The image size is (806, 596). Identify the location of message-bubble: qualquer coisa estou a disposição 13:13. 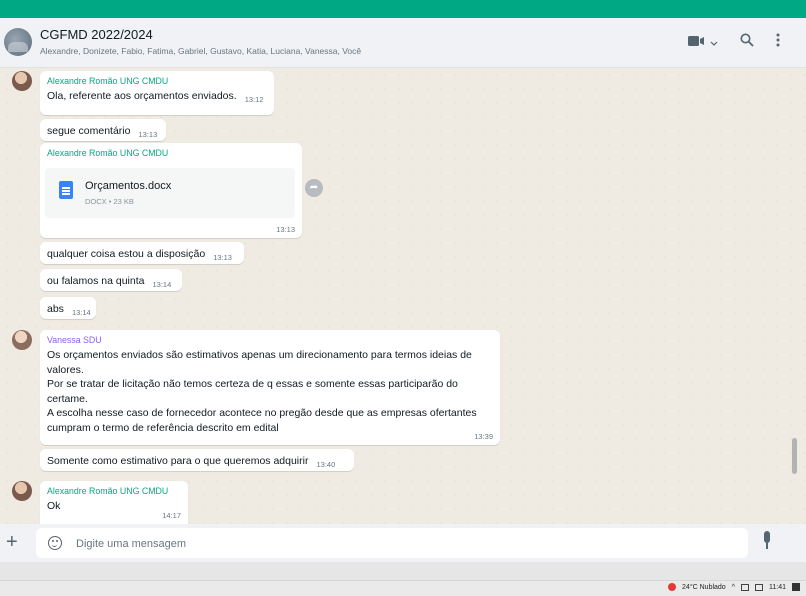
(142, 253).